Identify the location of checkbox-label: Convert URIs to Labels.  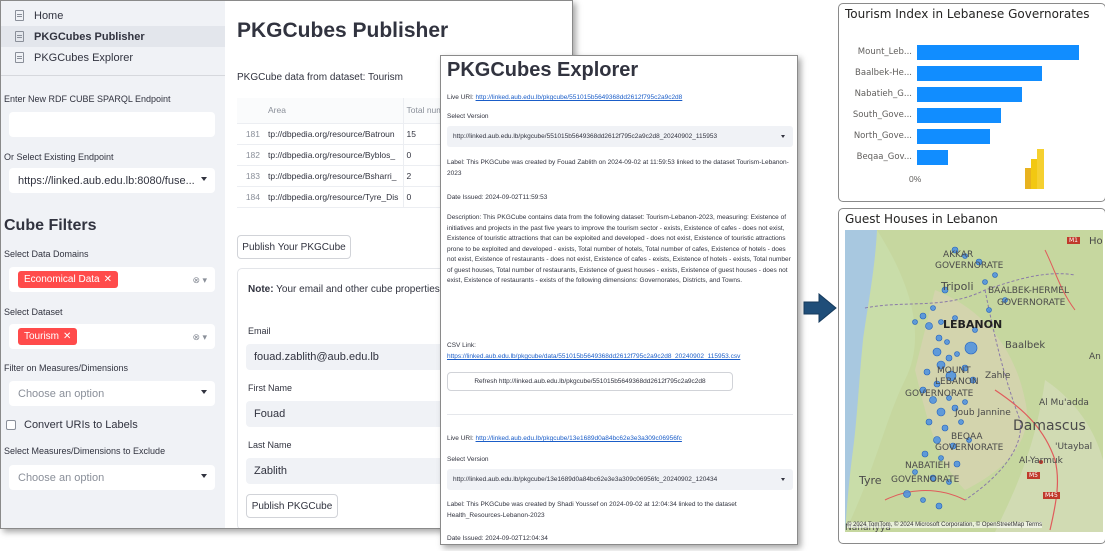
(81, 425).